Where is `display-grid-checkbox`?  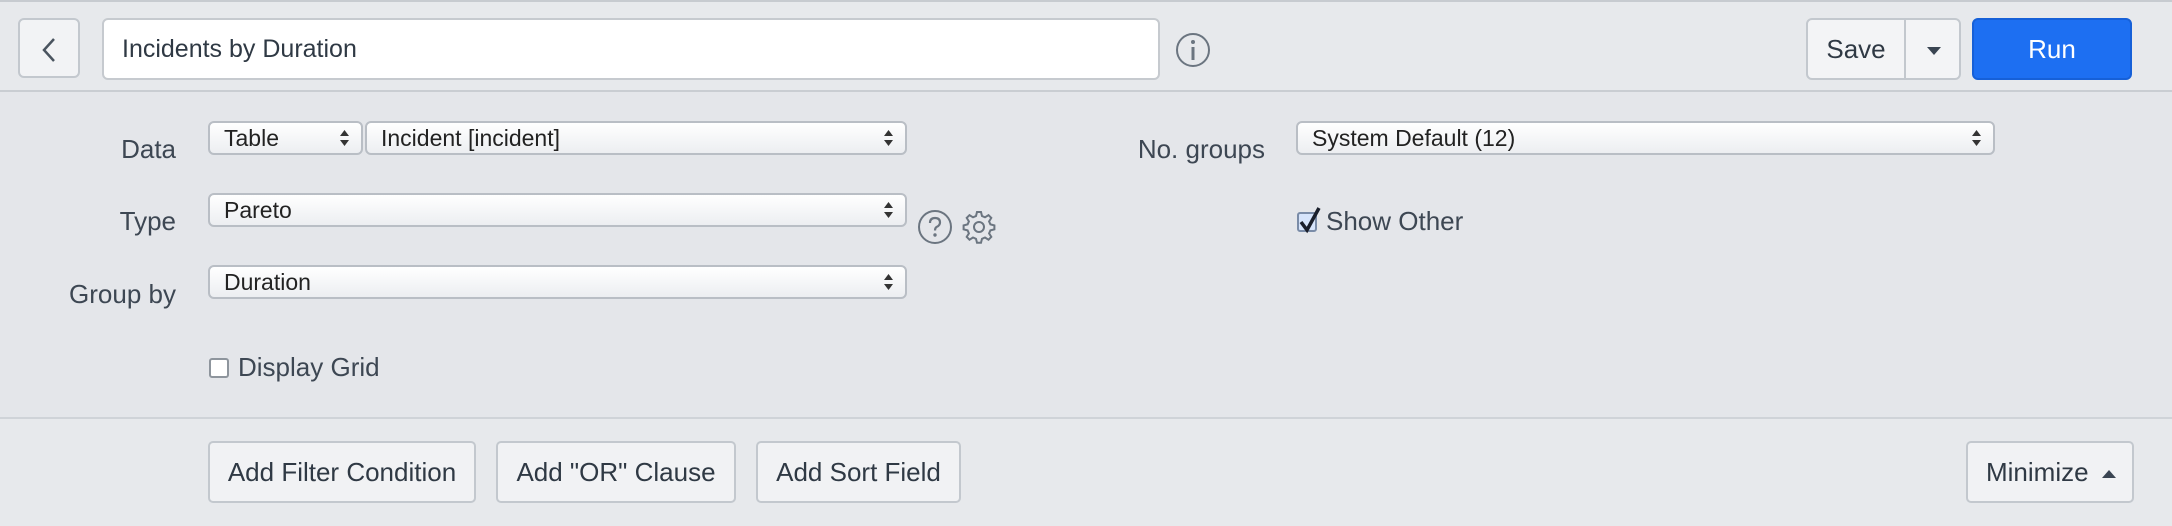 display-grid-checkbox is located at coordinates (219, 368).